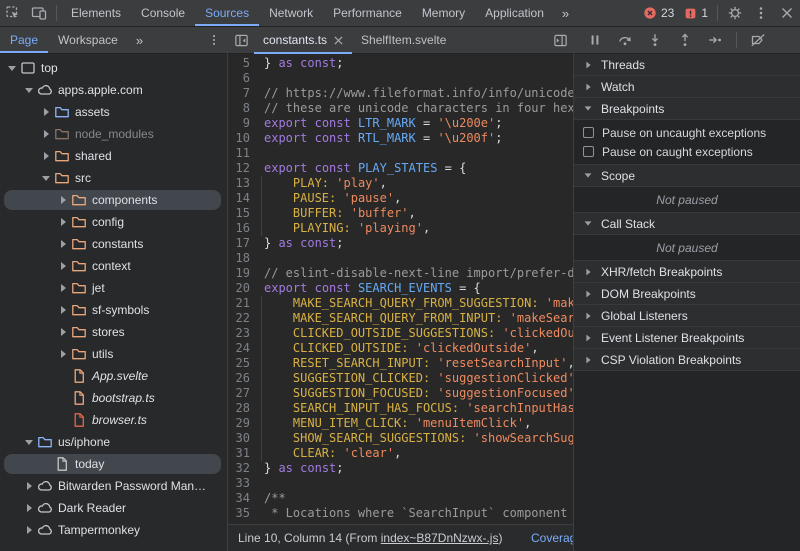 The height and width of the screenshot is (551, 800). I want to click on panel-tab-application: Application, so click(514, 13).